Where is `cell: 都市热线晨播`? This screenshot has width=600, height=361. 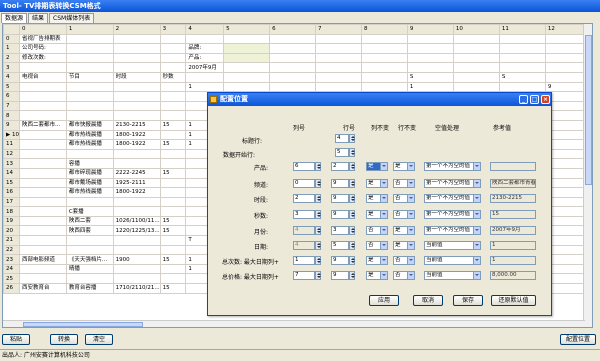
cell: 都市热线晨播 is located at coordinates (89, 135).